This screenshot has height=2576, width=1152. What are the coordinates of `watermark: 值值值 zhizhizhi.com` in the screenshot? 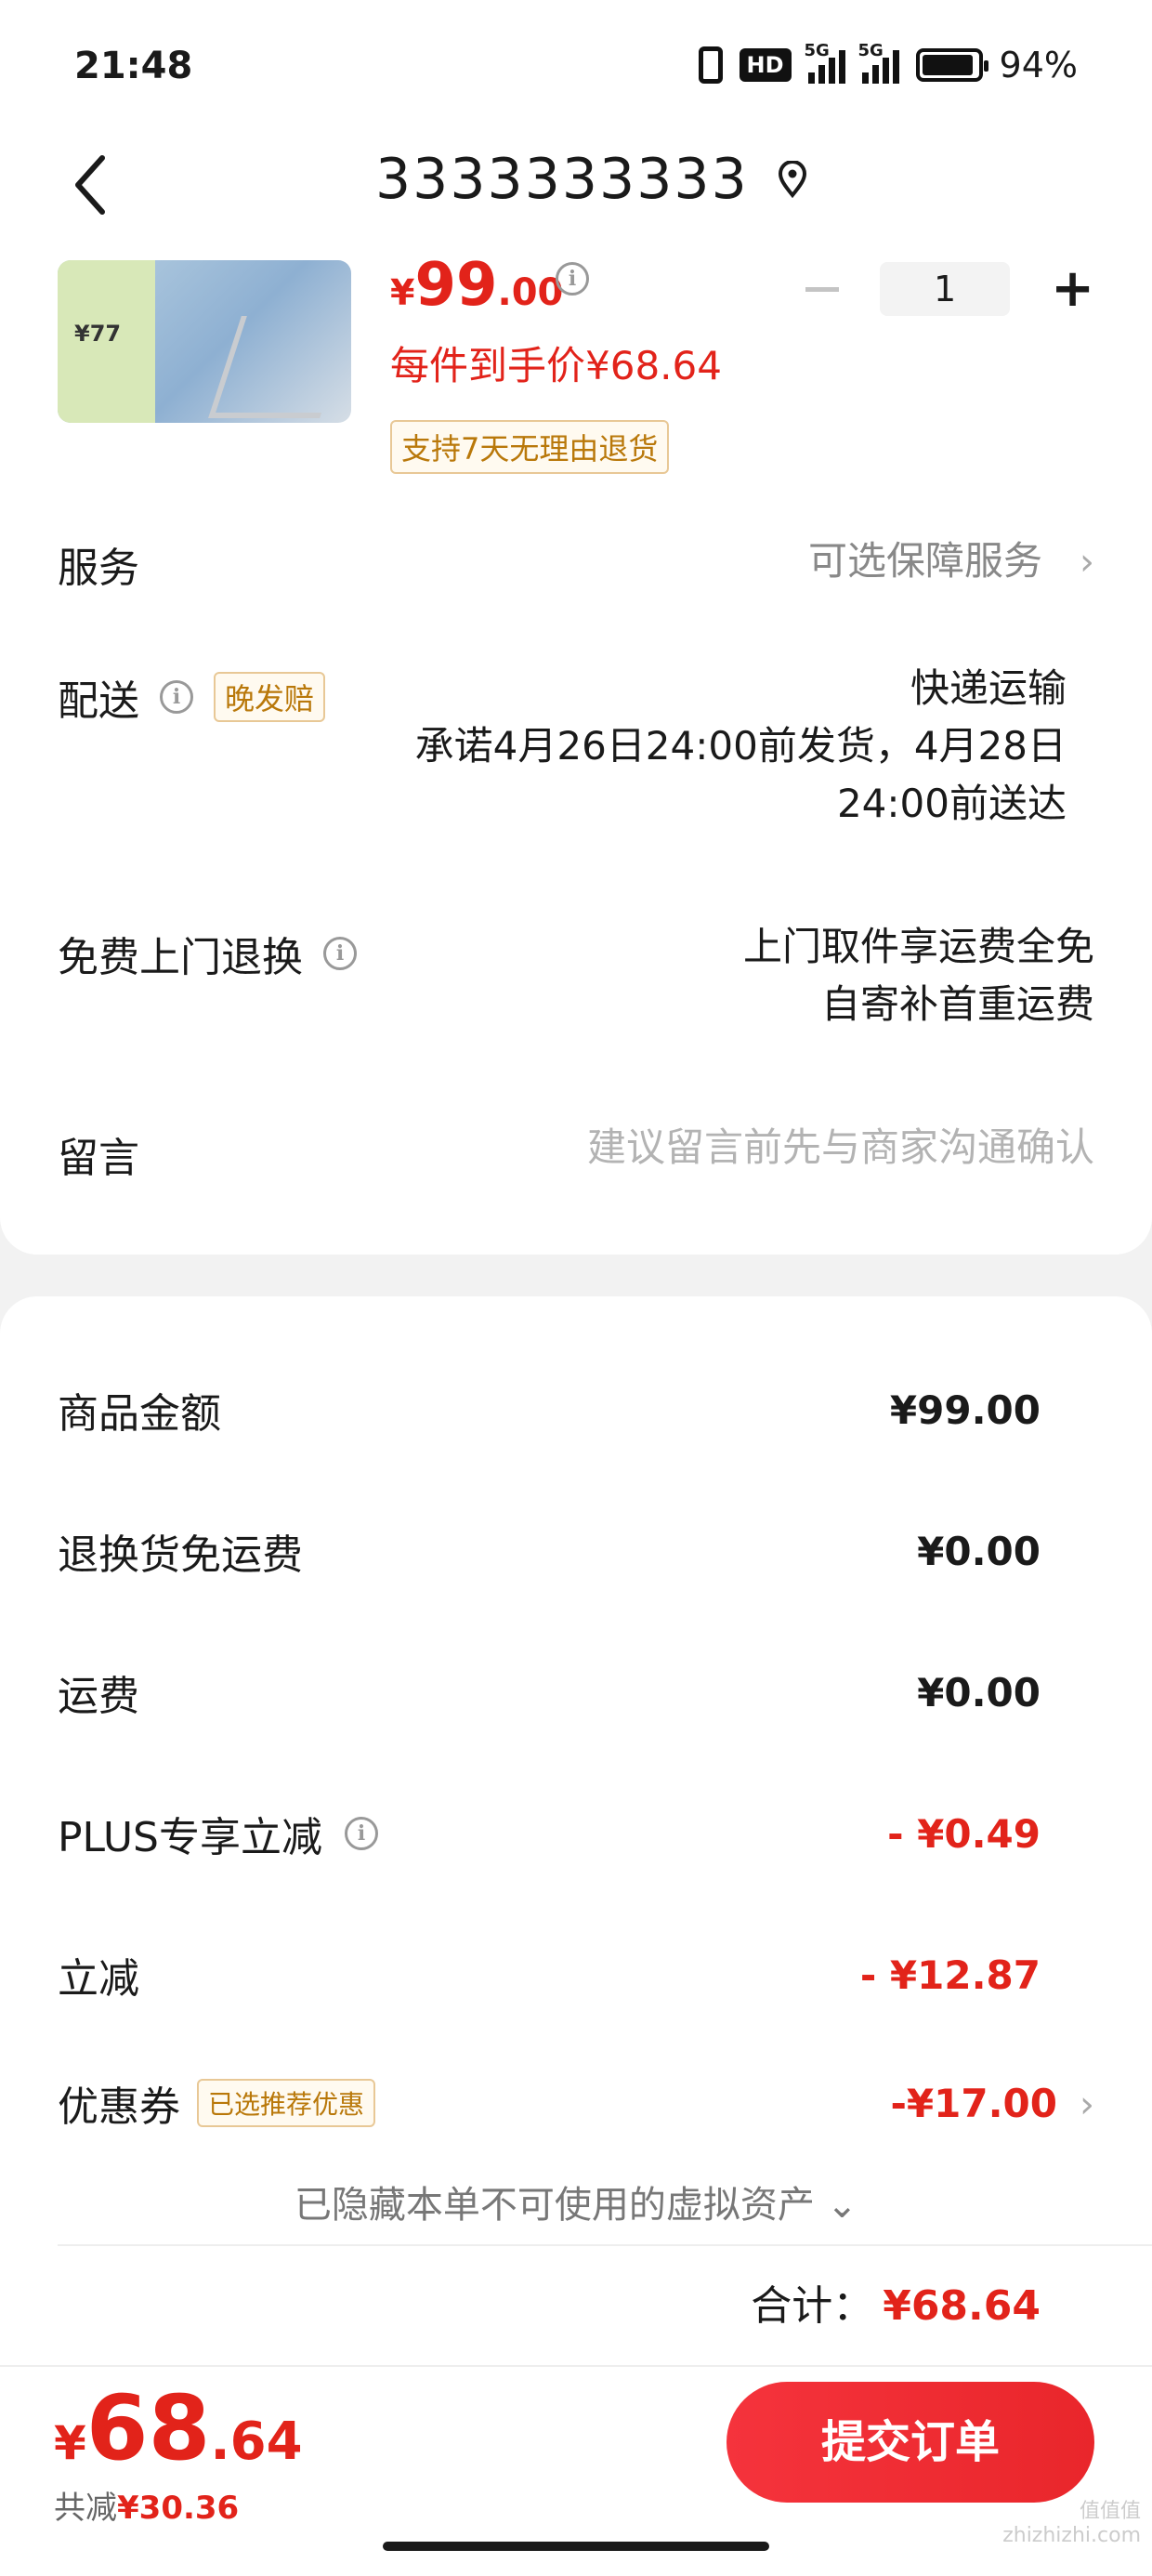 It's located at (1071, 2523).